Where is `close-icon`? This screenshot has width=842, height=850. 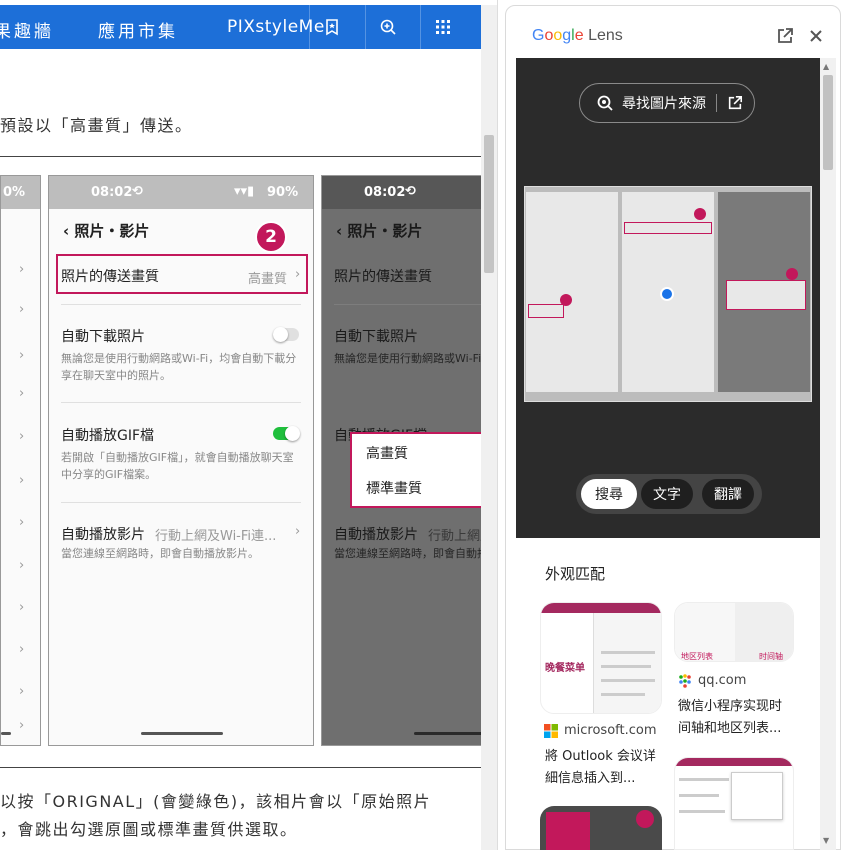
close-icon is located at coordinates (816, 36).